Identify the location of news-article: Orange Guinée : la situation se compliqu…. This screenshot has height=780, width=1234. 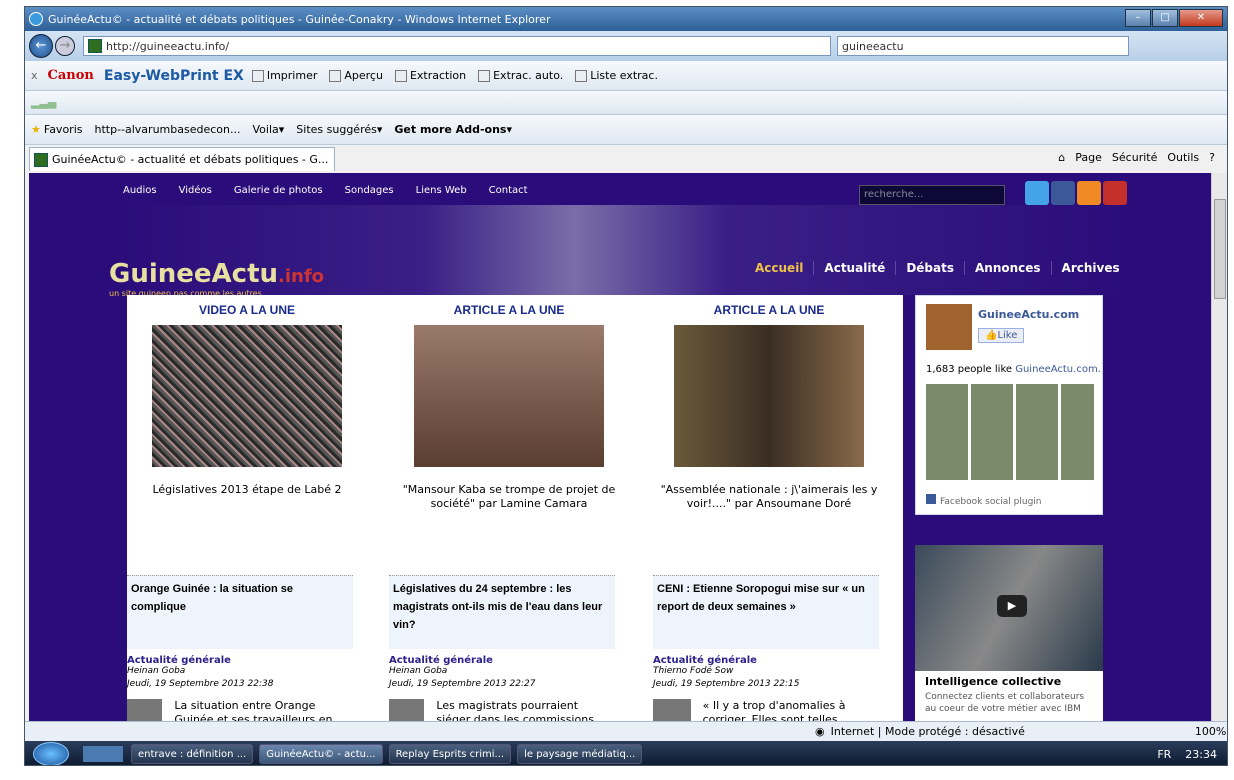
(240, 648).